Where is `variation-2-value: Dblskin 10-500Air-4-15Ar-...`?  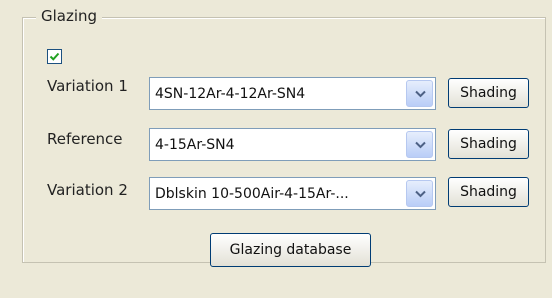
variation-2-value: Dblskin 10-500Air-4-15Ar-... is located at coordinates (252, 194).